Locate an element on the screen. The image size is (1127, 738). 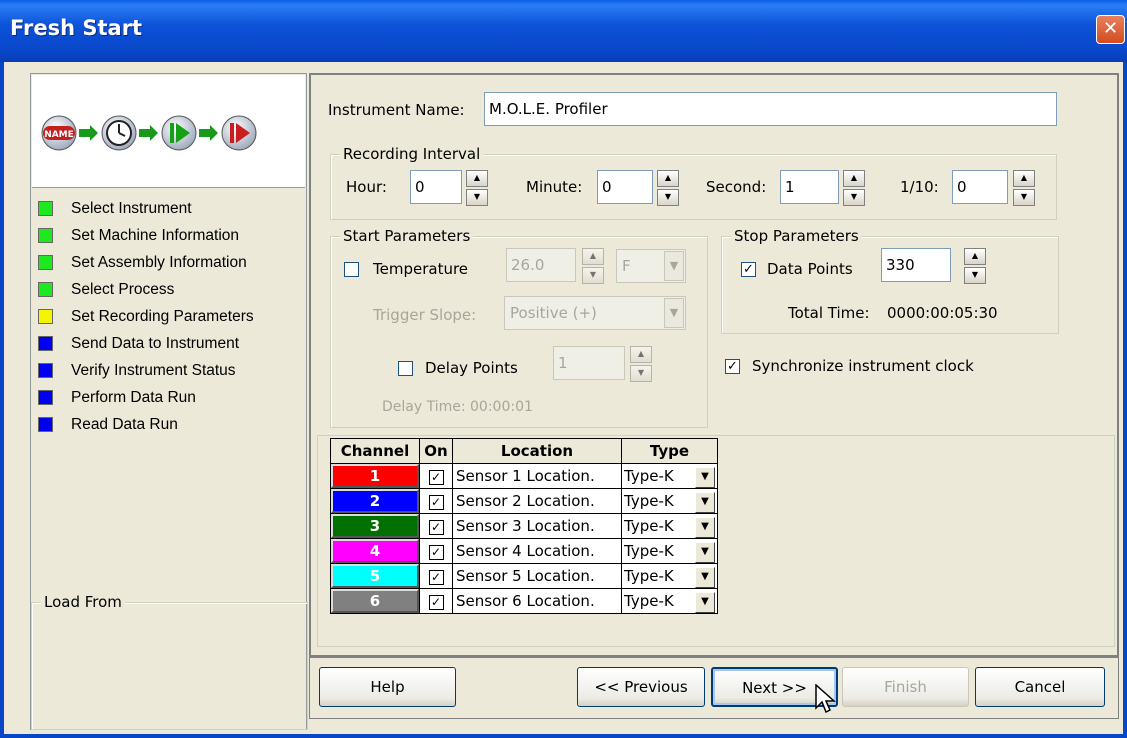
table-row: 4 ✓ Sensor 4 Location. Type-K ▼ is located at coordinates (524, 551).